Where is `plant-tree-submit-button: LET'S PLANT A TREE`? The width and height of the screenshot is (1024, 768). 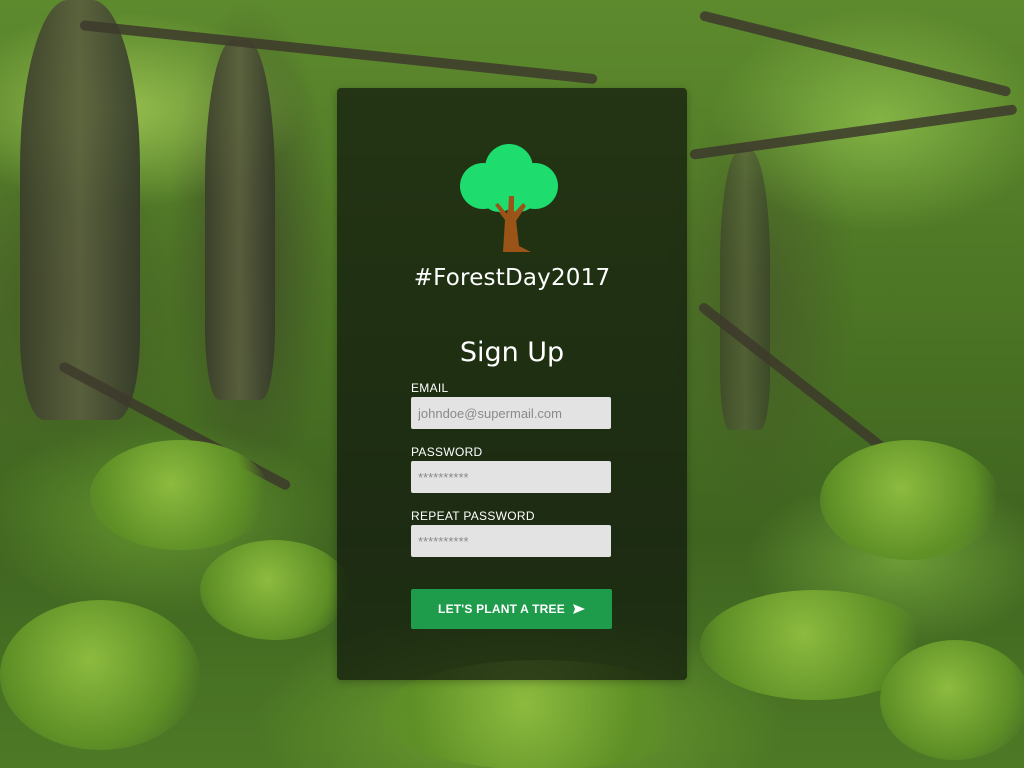
plant-tree-submit-button: LET'S PLANT A TREE is located at coordinates (511, 609).